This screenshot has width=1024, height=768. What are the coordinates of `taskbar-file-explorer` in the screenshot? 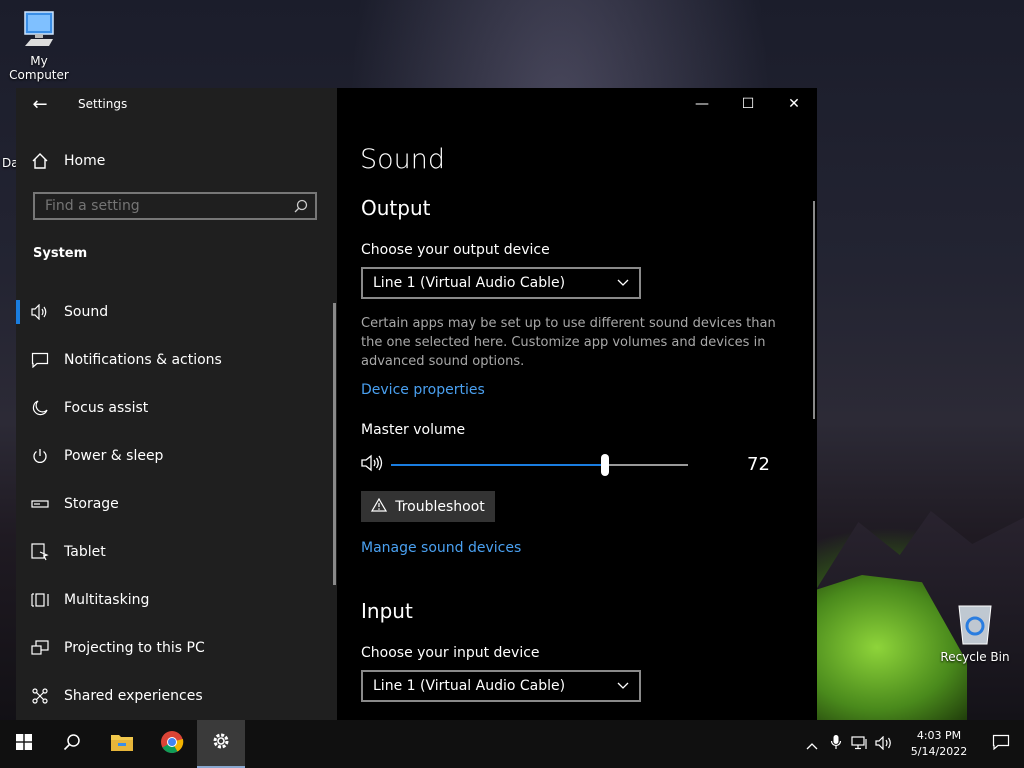 It's located at (122, 744).